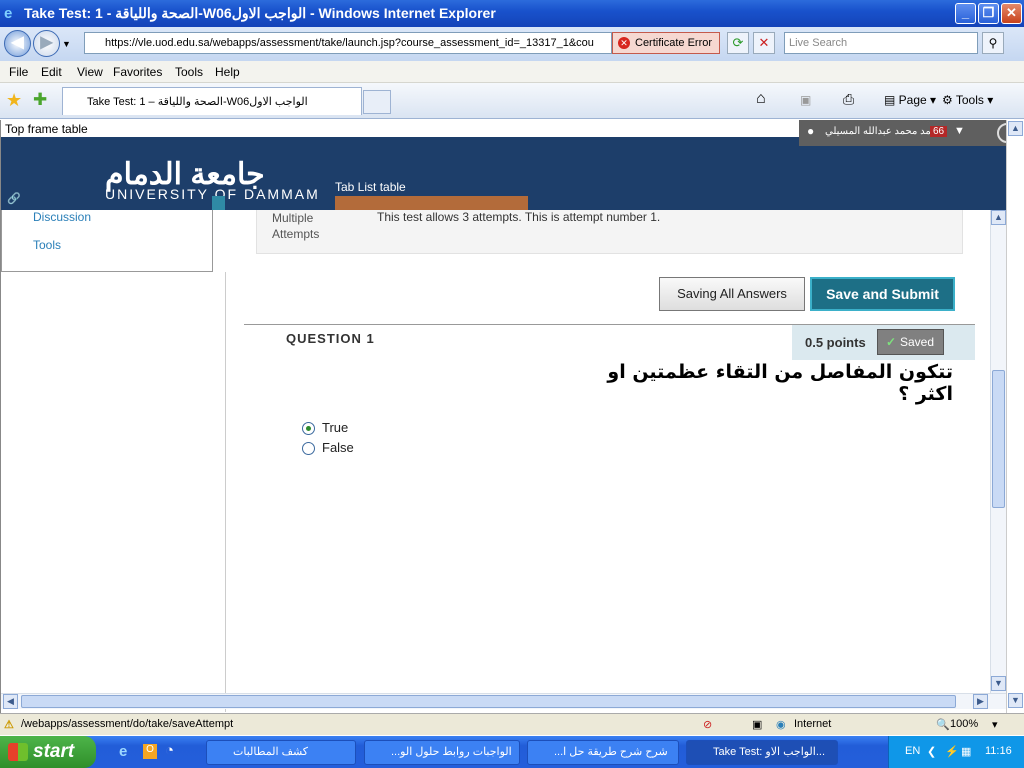 This screenshot has width=1024, height=768. I want to click on search-input: Live Search, so click(881, 43).